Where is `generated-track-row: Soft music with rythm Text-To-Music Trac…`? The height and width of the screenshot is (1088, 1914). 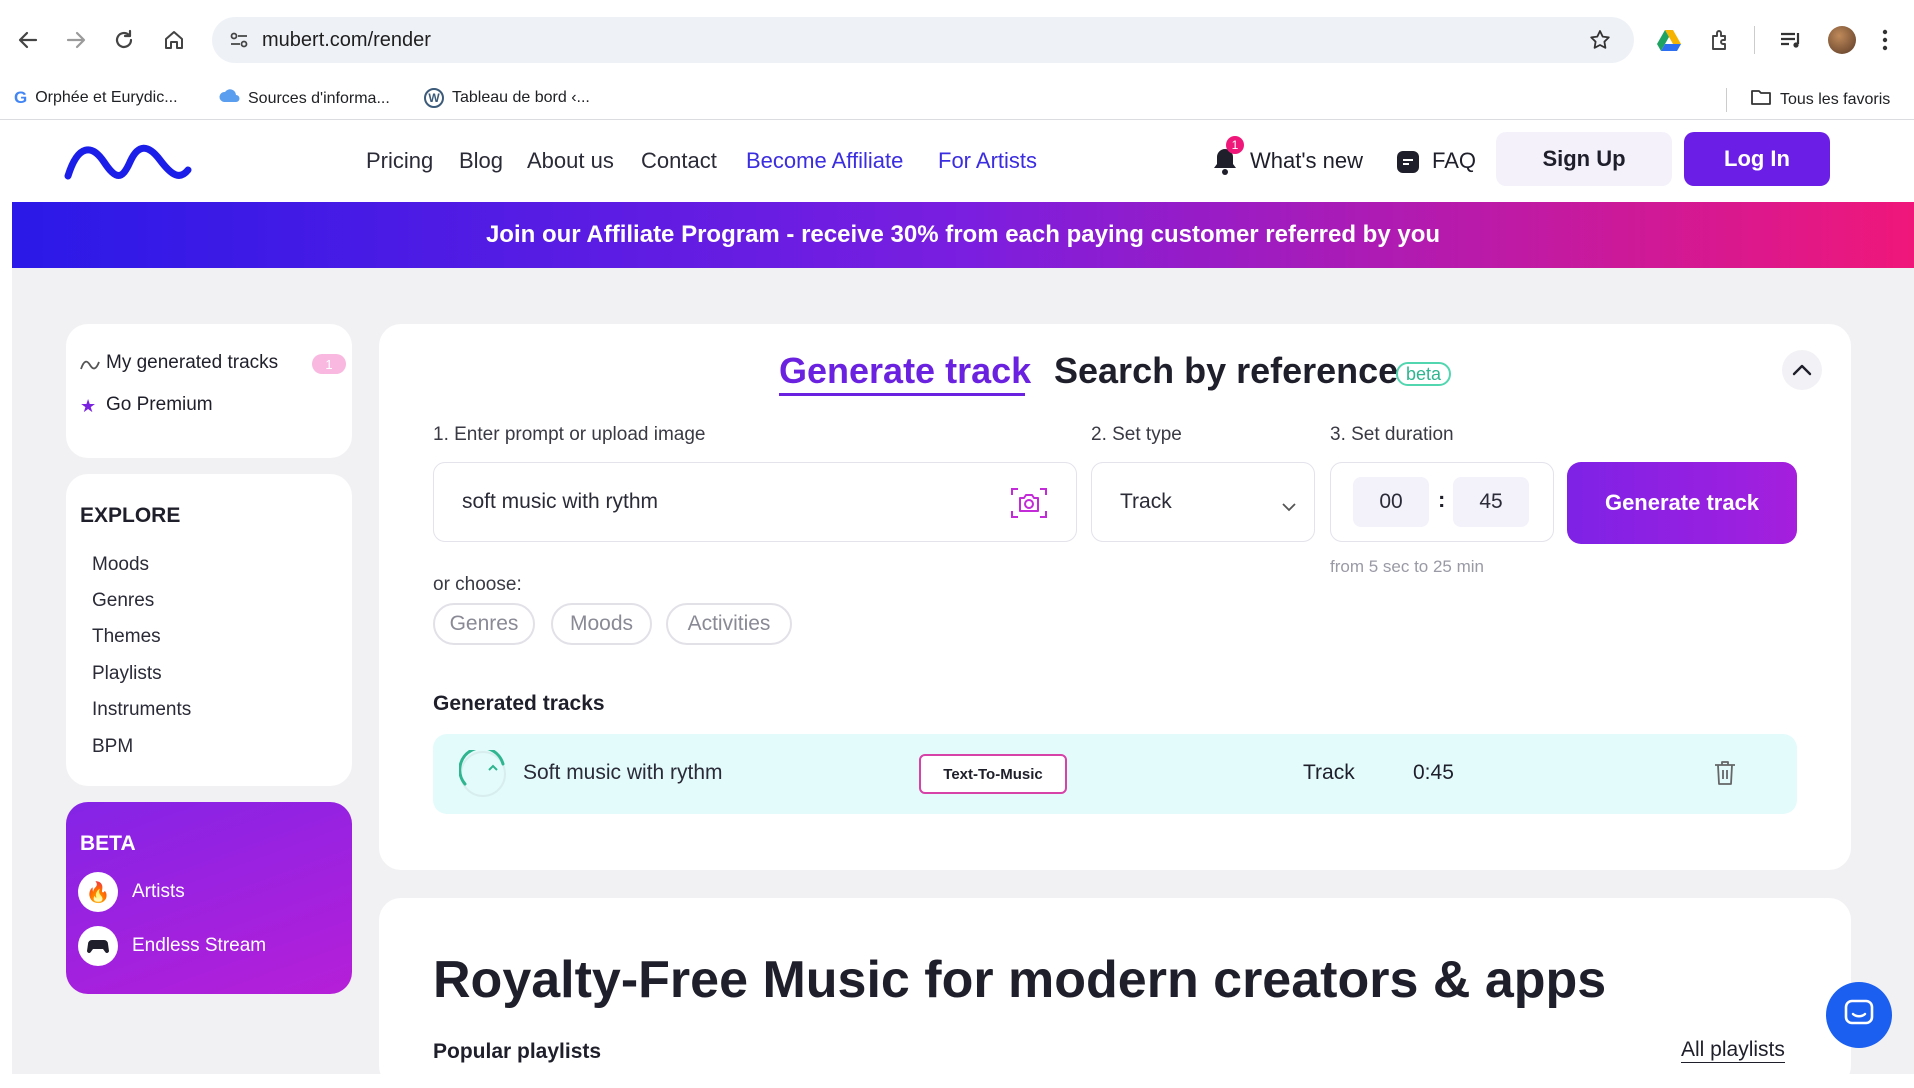
generated-track-row: Soft music with rythm Text-To-Music Trac… is located at coordinates (1115, 774).